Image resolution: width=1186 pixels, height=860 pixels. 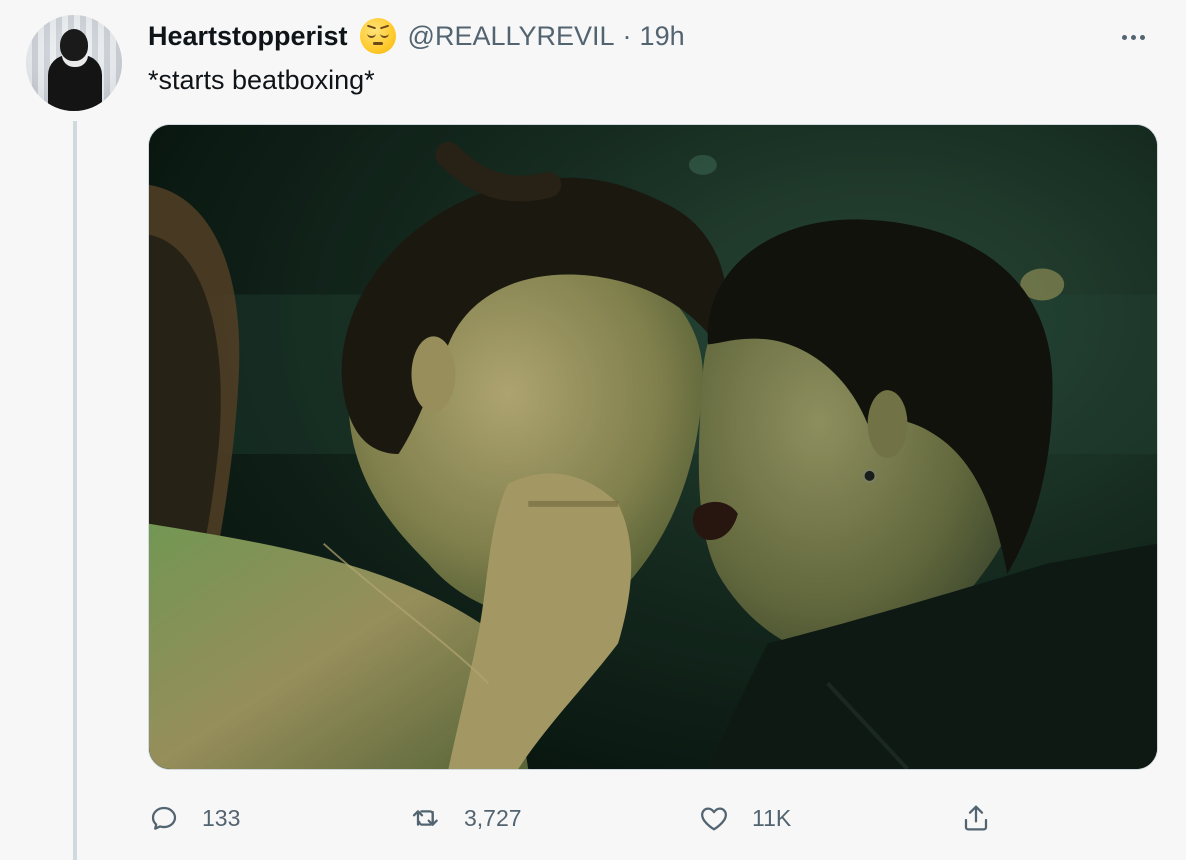 I want to click on author-display-name: Heartstopperist, so click(x=248, y=36).